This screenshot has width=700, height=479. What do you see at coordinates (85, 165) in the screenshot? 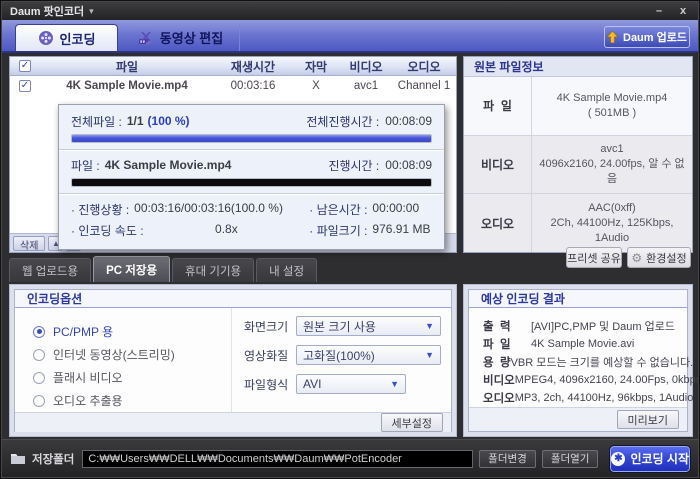
I see `current-file-label: 파일 :` at bounding box center [85, 165].